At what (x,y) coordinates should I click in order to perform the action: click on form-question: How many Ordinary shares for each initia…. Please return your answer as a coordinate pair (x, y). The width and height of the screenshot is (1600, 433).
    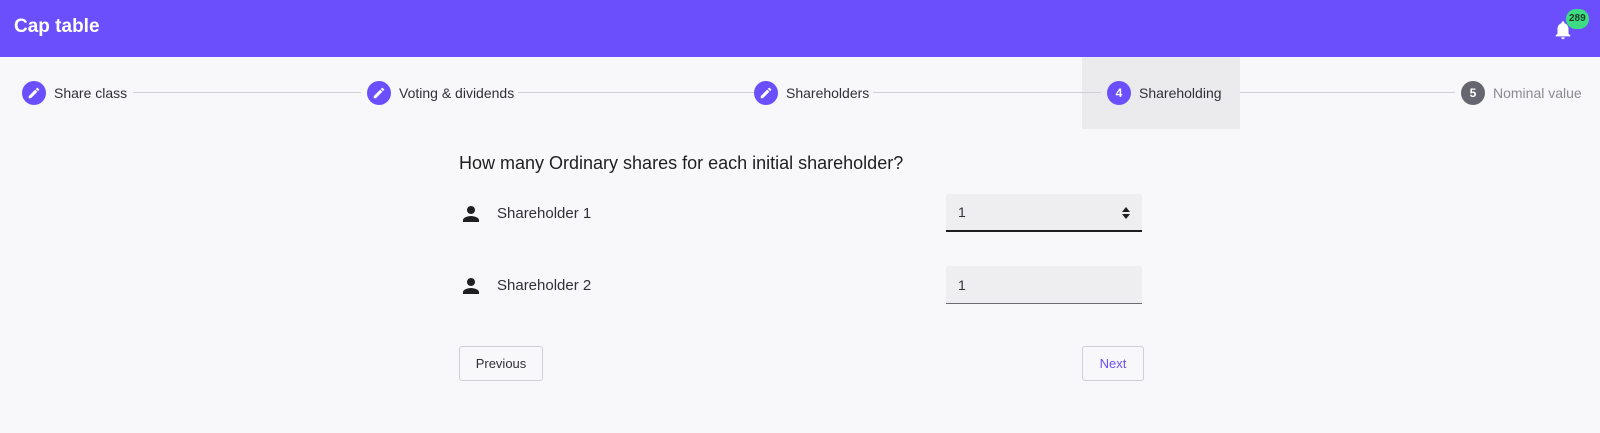
    Looking at the image, I should click on (681, 163).